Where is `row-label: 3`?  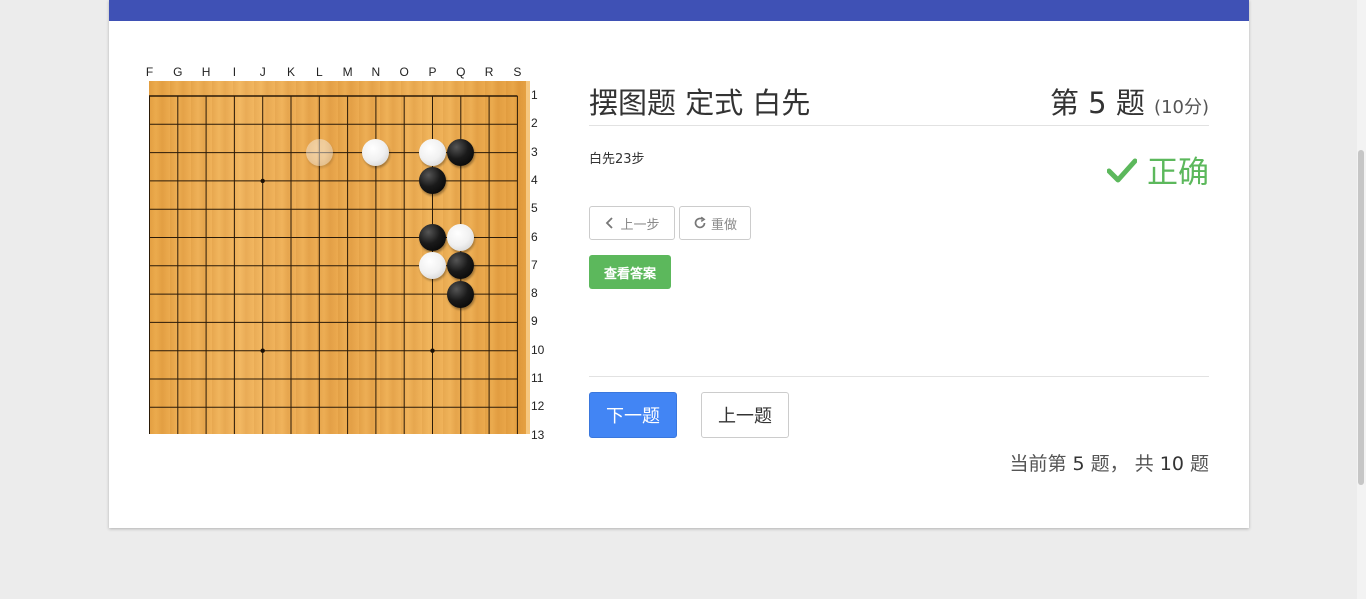
row-label: 3 is located at coordinates (534, 151).